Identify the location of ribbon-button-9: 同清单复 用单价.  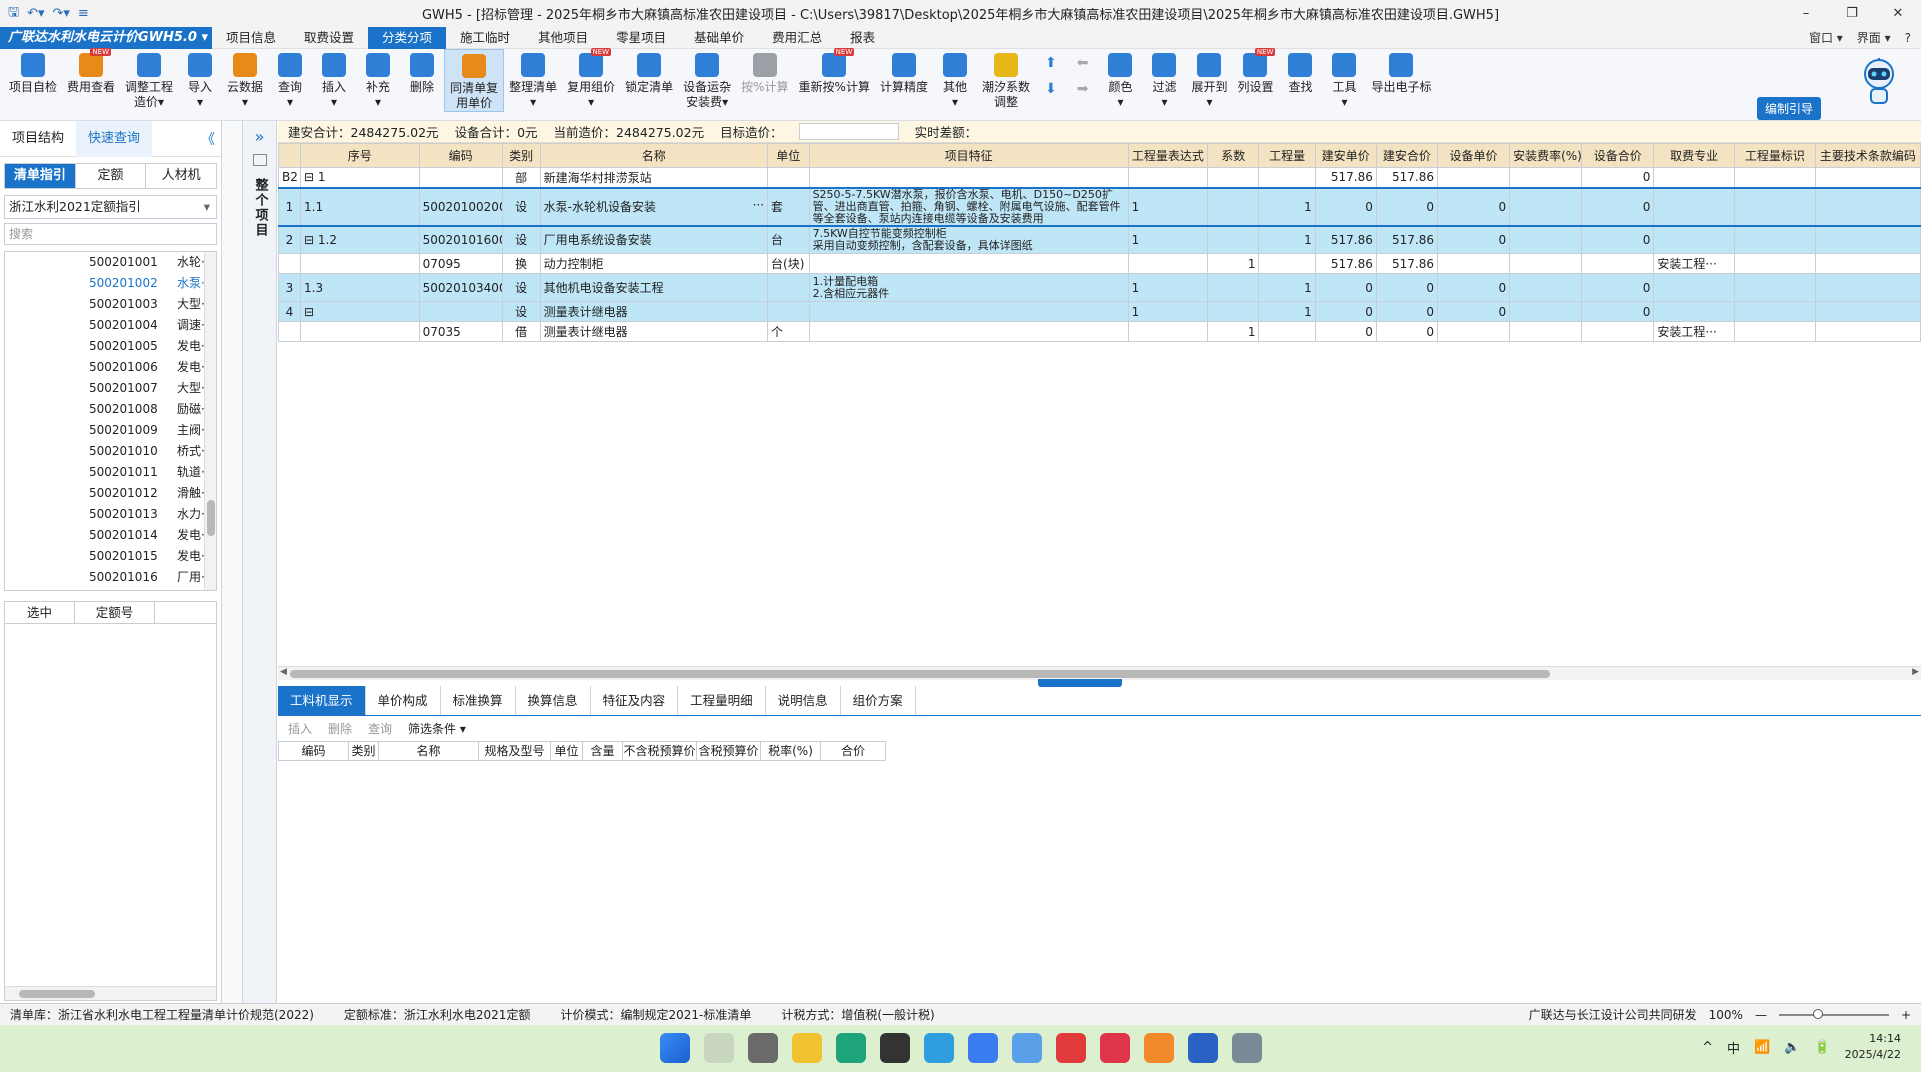
(474, 80).